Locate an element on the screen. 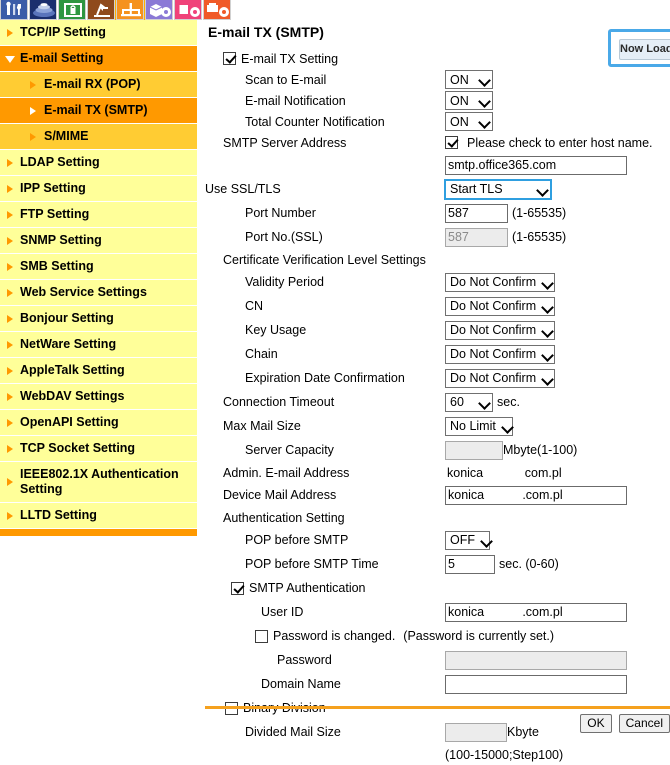  max-mail-size-label: Max Mail Size is located at coordinates (262, 426).